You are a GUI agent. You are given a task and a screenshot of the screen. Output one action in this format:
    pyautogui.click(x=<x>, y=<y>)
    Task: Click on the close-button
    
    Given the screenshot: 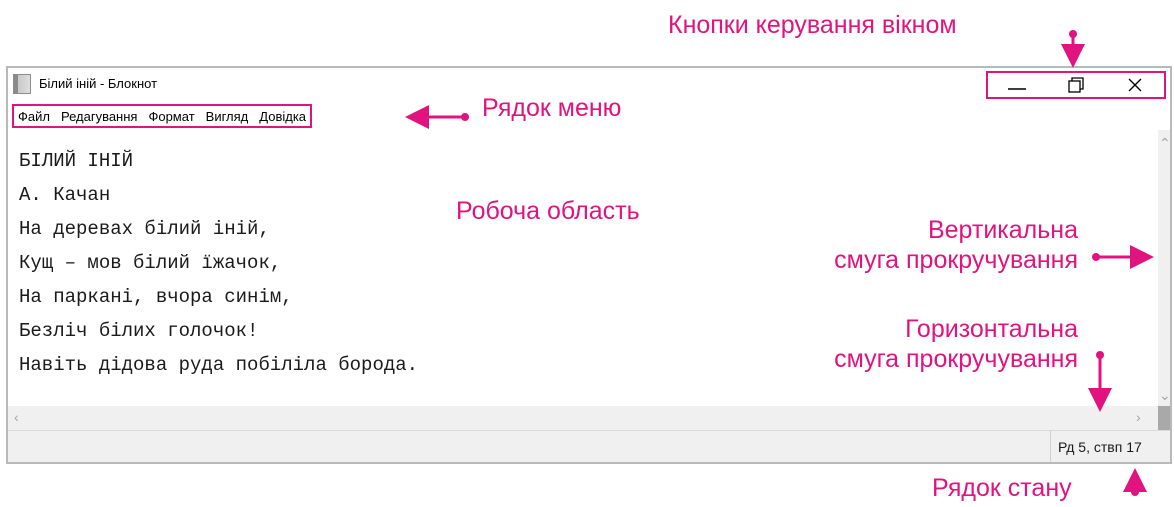 What is the action you would take?
    pyautogui.click(x=1134, y=85)
    